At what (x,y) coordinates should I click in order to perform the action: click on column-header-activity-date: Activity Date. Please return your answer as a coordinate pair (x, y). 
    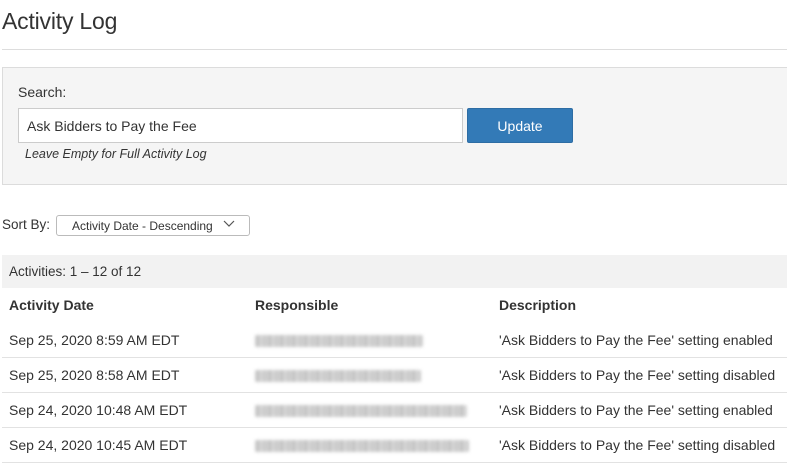
    Looking at the image, I should click on (51, 305).